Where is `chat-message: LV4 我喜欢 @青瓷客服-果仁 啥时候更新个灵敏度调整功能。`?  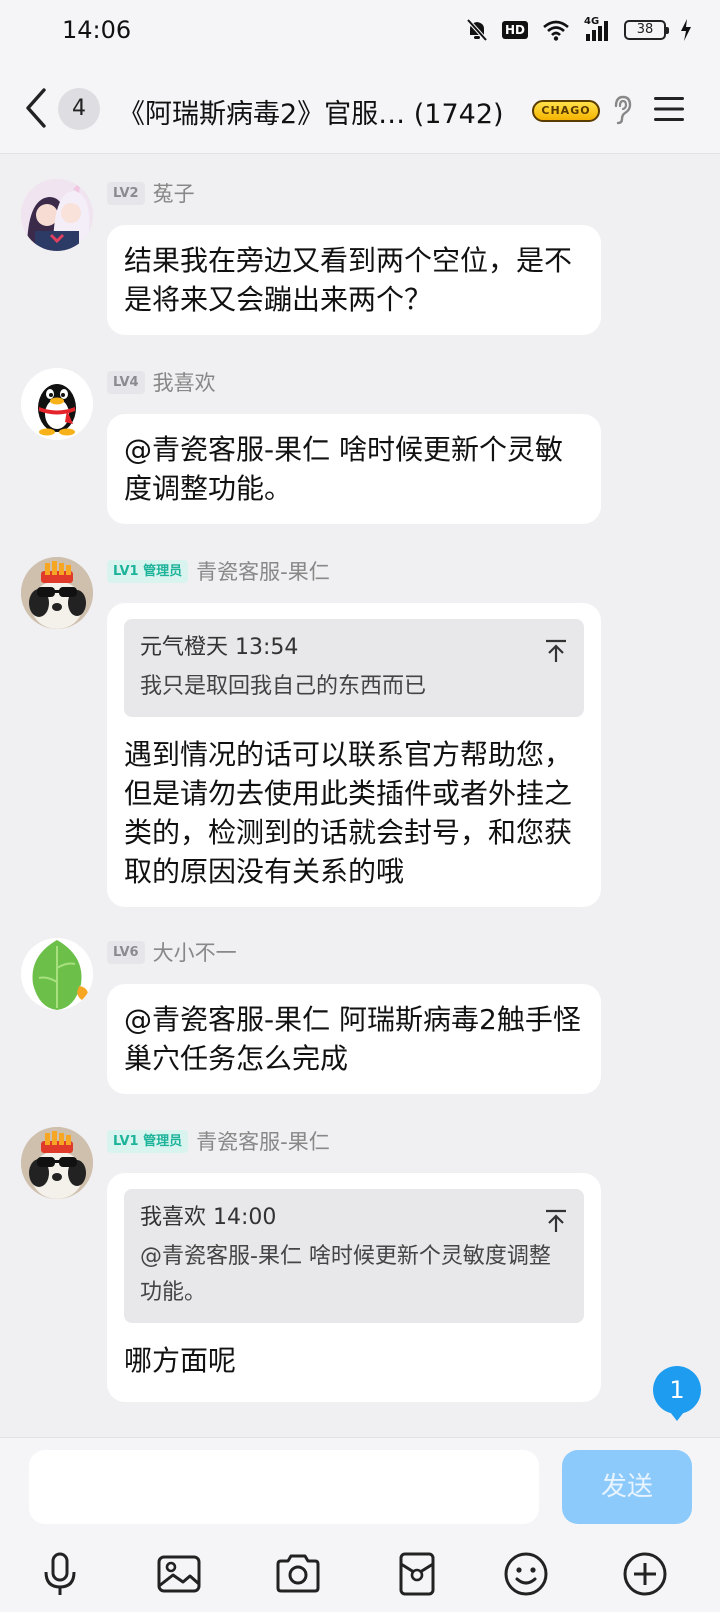 chat-message: LV4 我喜欢 @青瓷客服-果仁 啥时候更新个灵敏度调整功能。 is located at coordinates (360, 448).